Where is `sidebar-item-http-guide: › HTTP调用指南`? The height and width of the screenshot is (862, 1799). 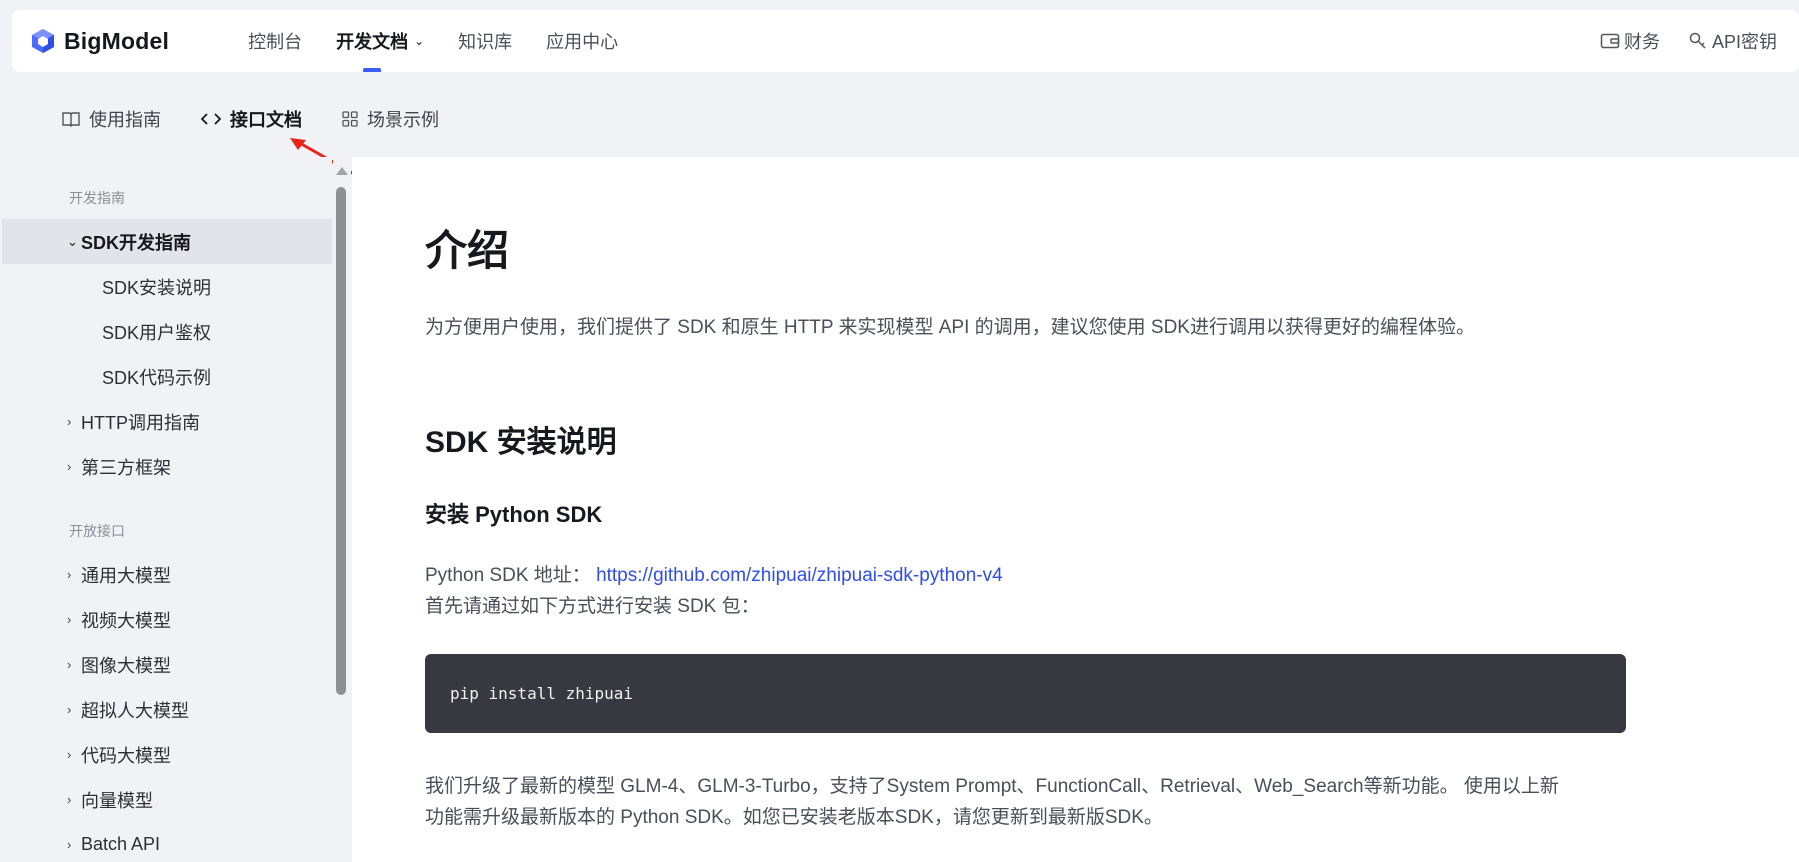
sidebar-item-http-guide: › HTTP调用指南 is located at coordinates (167, 421).